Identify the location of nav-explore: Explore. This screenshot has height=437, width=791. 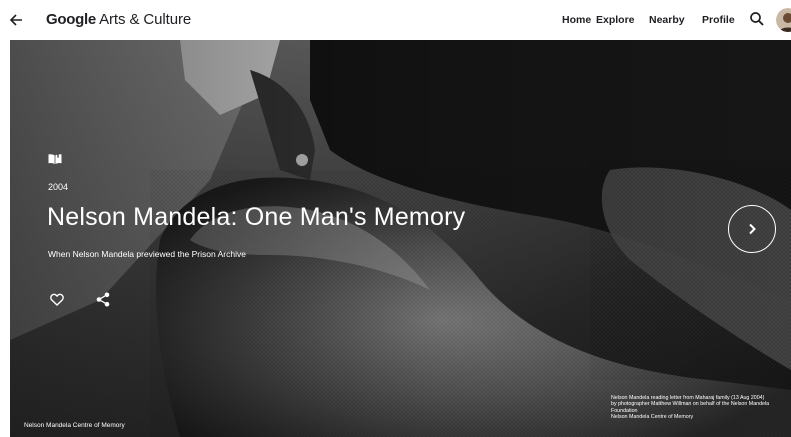
(615, 20).